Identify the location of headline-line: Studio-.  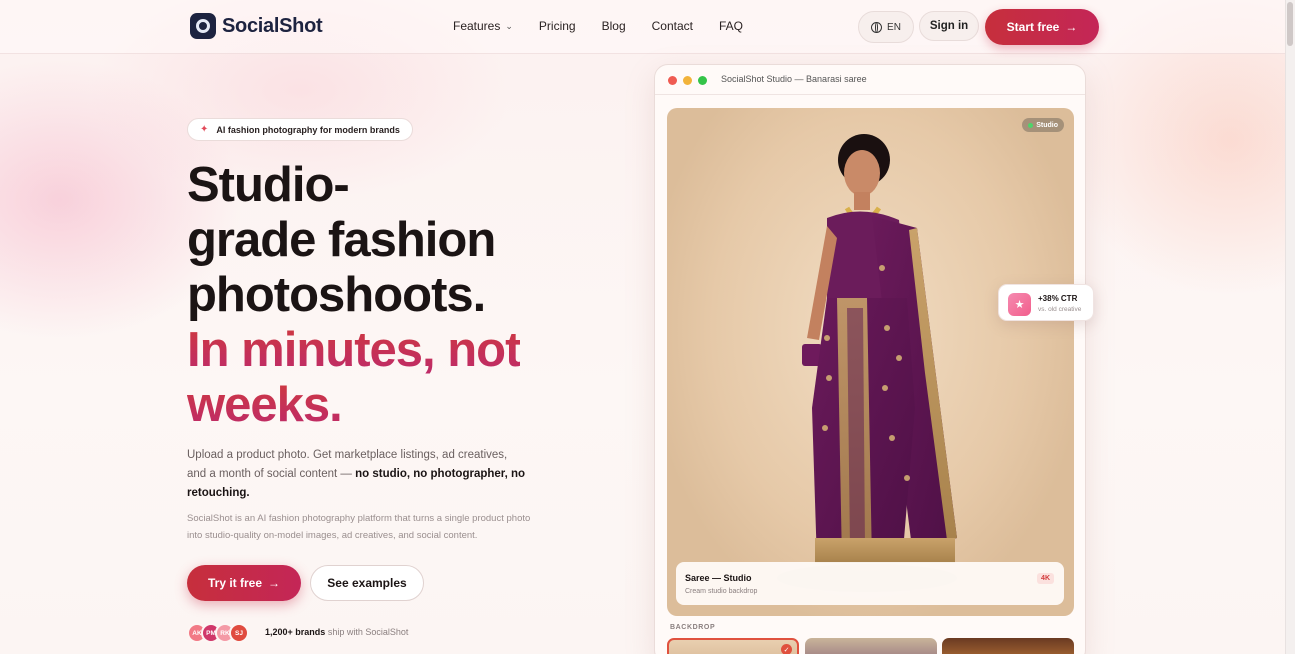
(268, 185).